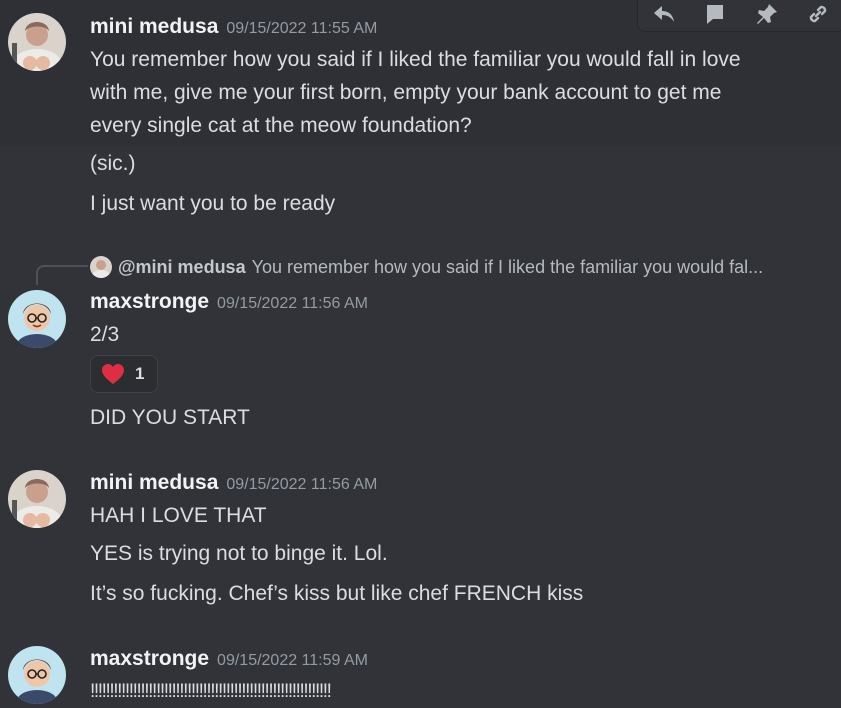  Describe the element at coordinates (62, 275) in the screenshot. I see `reply-spine` at that location.